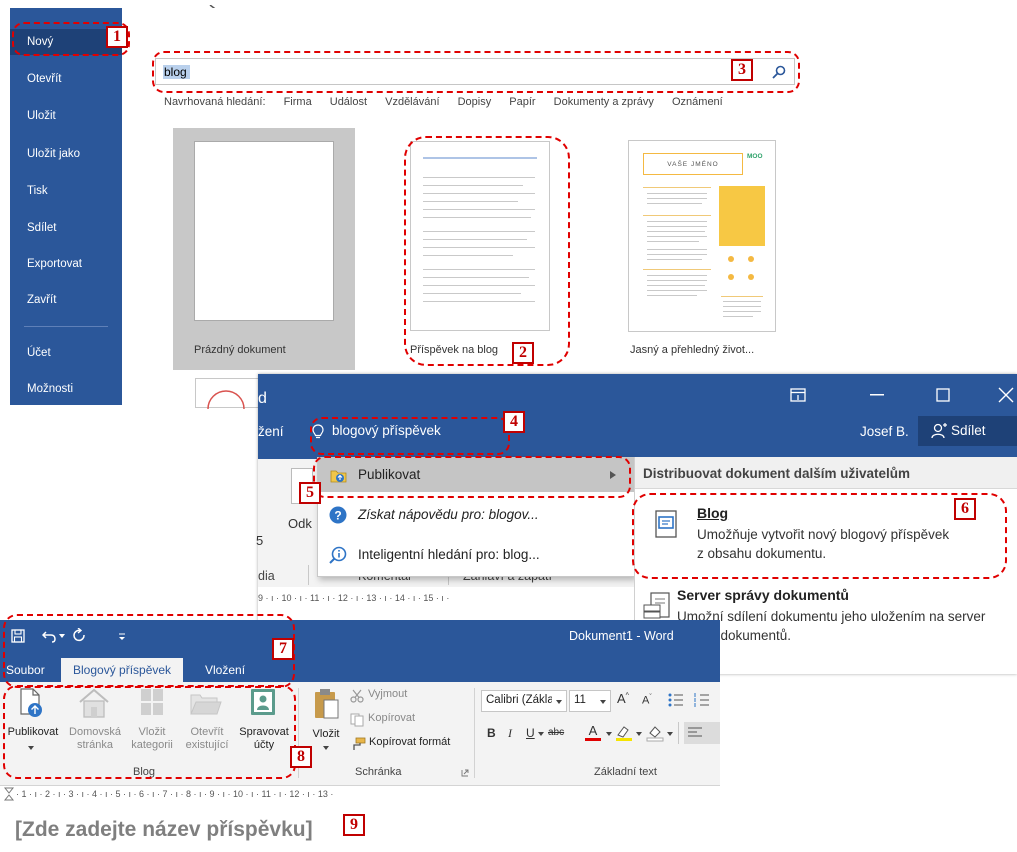 The width and height of the screenshot is (1017, 852). What do you see at coordinates (475, 102) in the screenshot?
I see `suggested-link-dopisy: Dopisy` at bounding box center [475, 102].